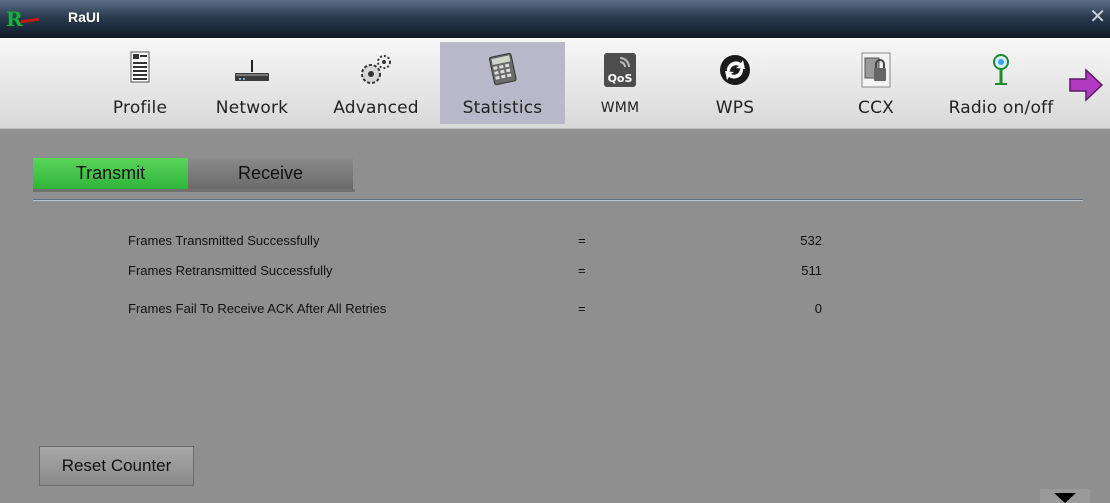  I want to click on svg-text: QoS, so click(620, 78).